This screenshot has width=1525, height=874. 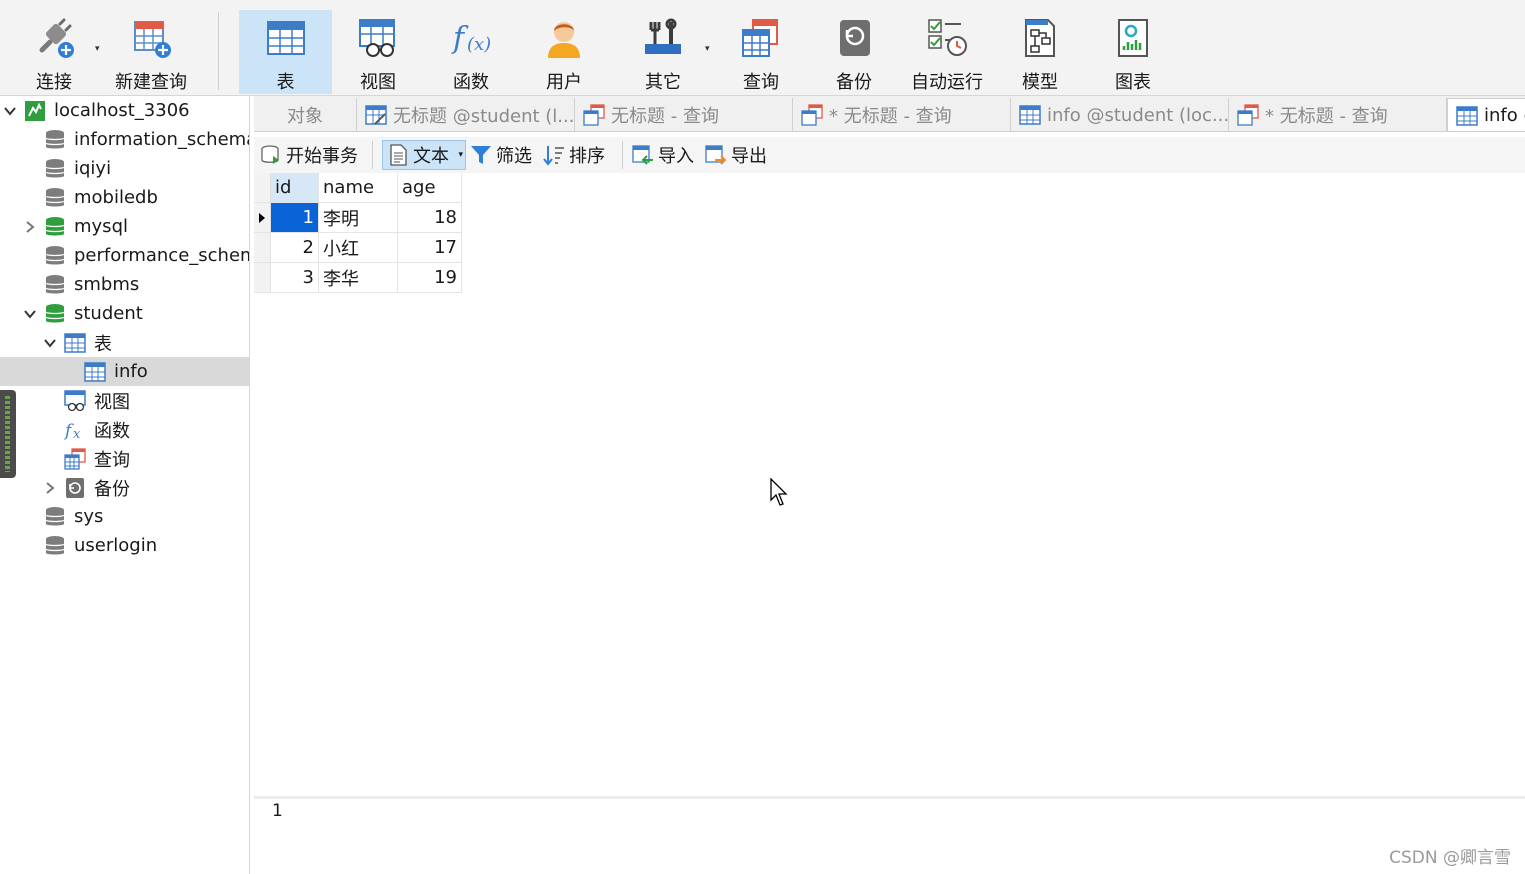 What do you see at coordinates (75, 430) in the screenshot?
I see `function-icon: fx` at bounding box center [75, 430].